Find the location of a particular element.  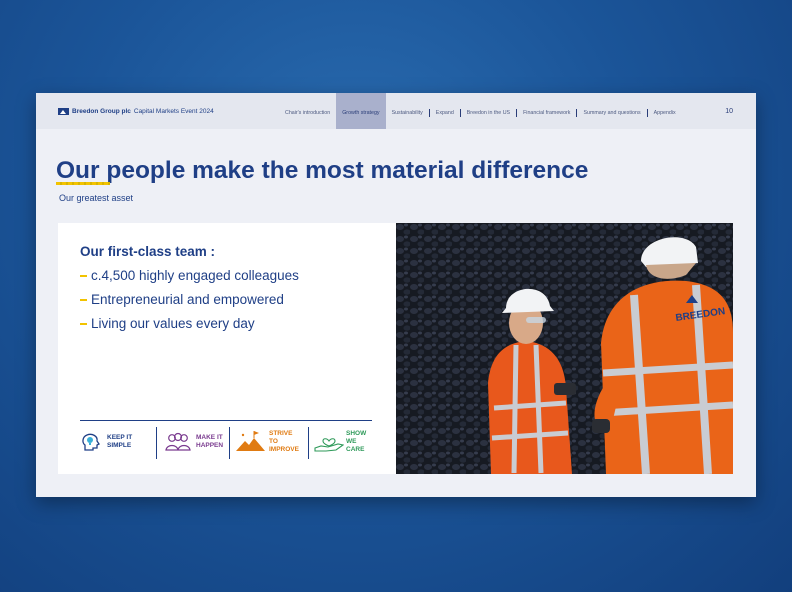

people-group-icon is located at coordinates (178, 441).